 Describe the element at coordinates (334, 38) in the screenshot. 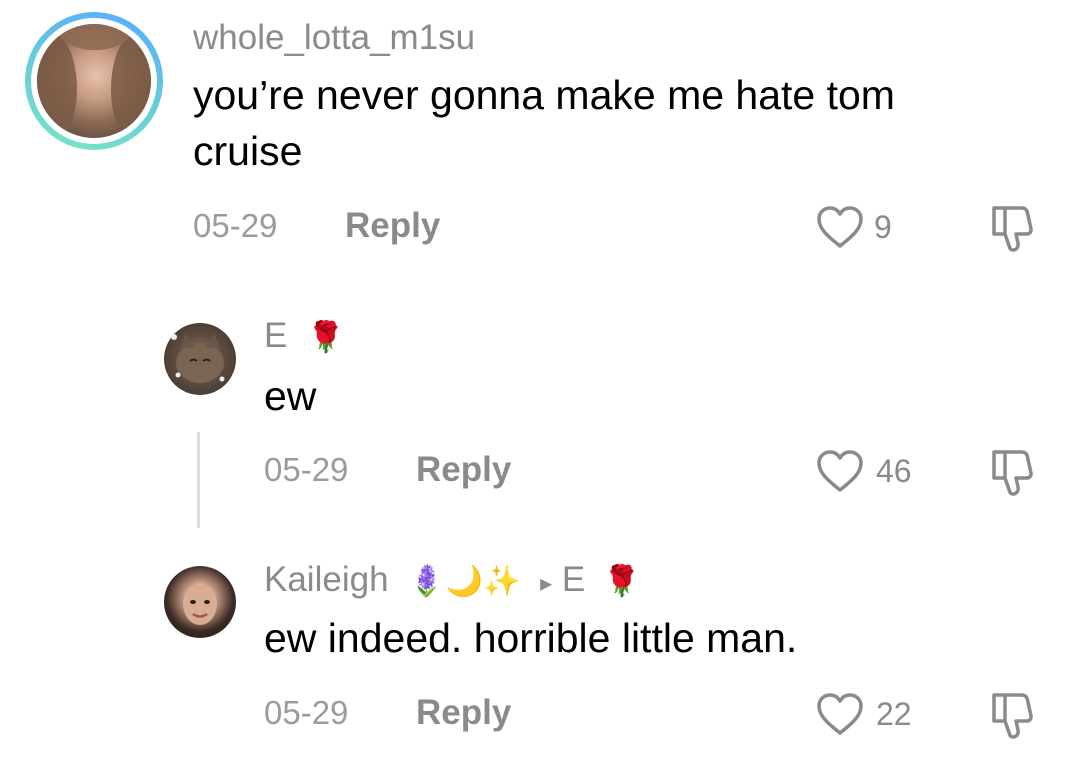

I see `comment-username: whole_lotta_m1su` at that location.